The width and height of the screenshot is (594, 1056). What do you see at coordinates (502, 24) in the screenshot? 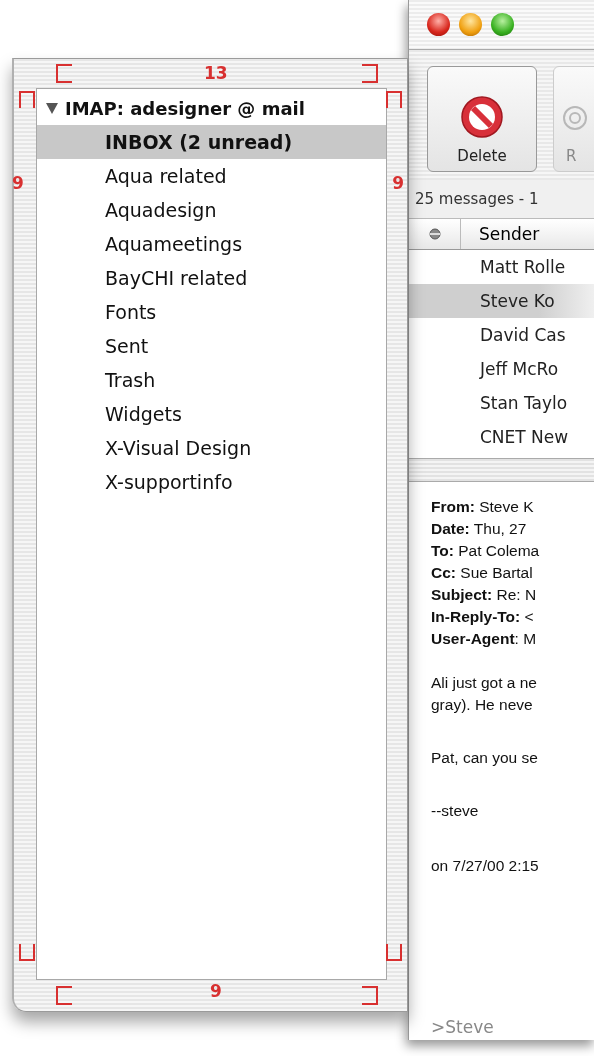
I see `zoom-button` at bounding box center [502, 24].